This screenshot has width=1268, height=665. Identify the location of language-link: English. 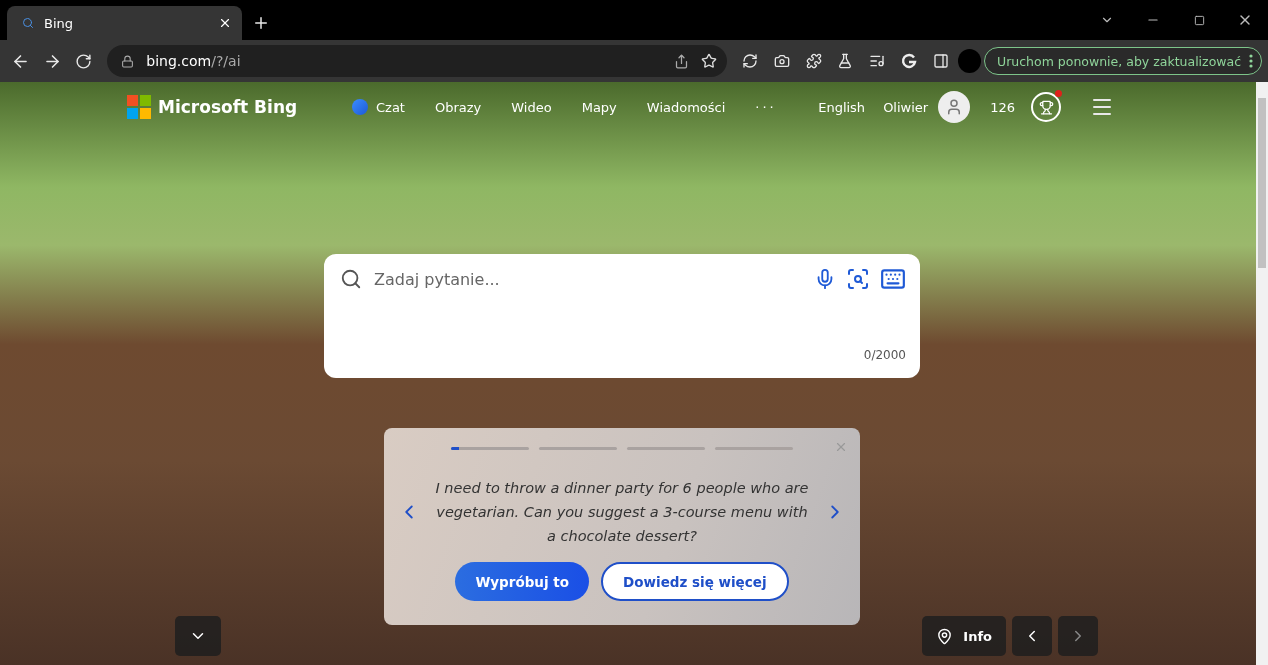
(842, 107).